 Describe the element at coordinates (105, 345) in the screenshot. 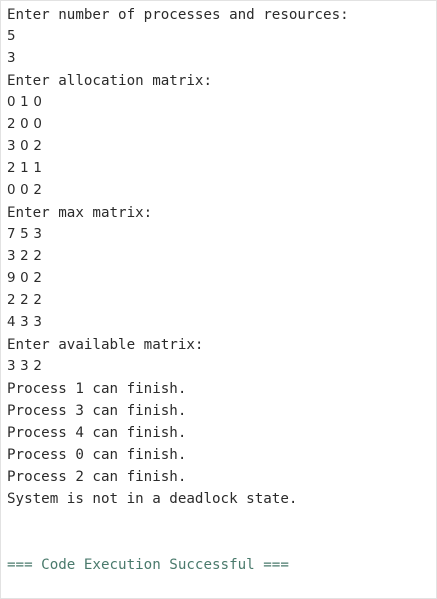

I see `output-line: Enter available matrix:` at that location.